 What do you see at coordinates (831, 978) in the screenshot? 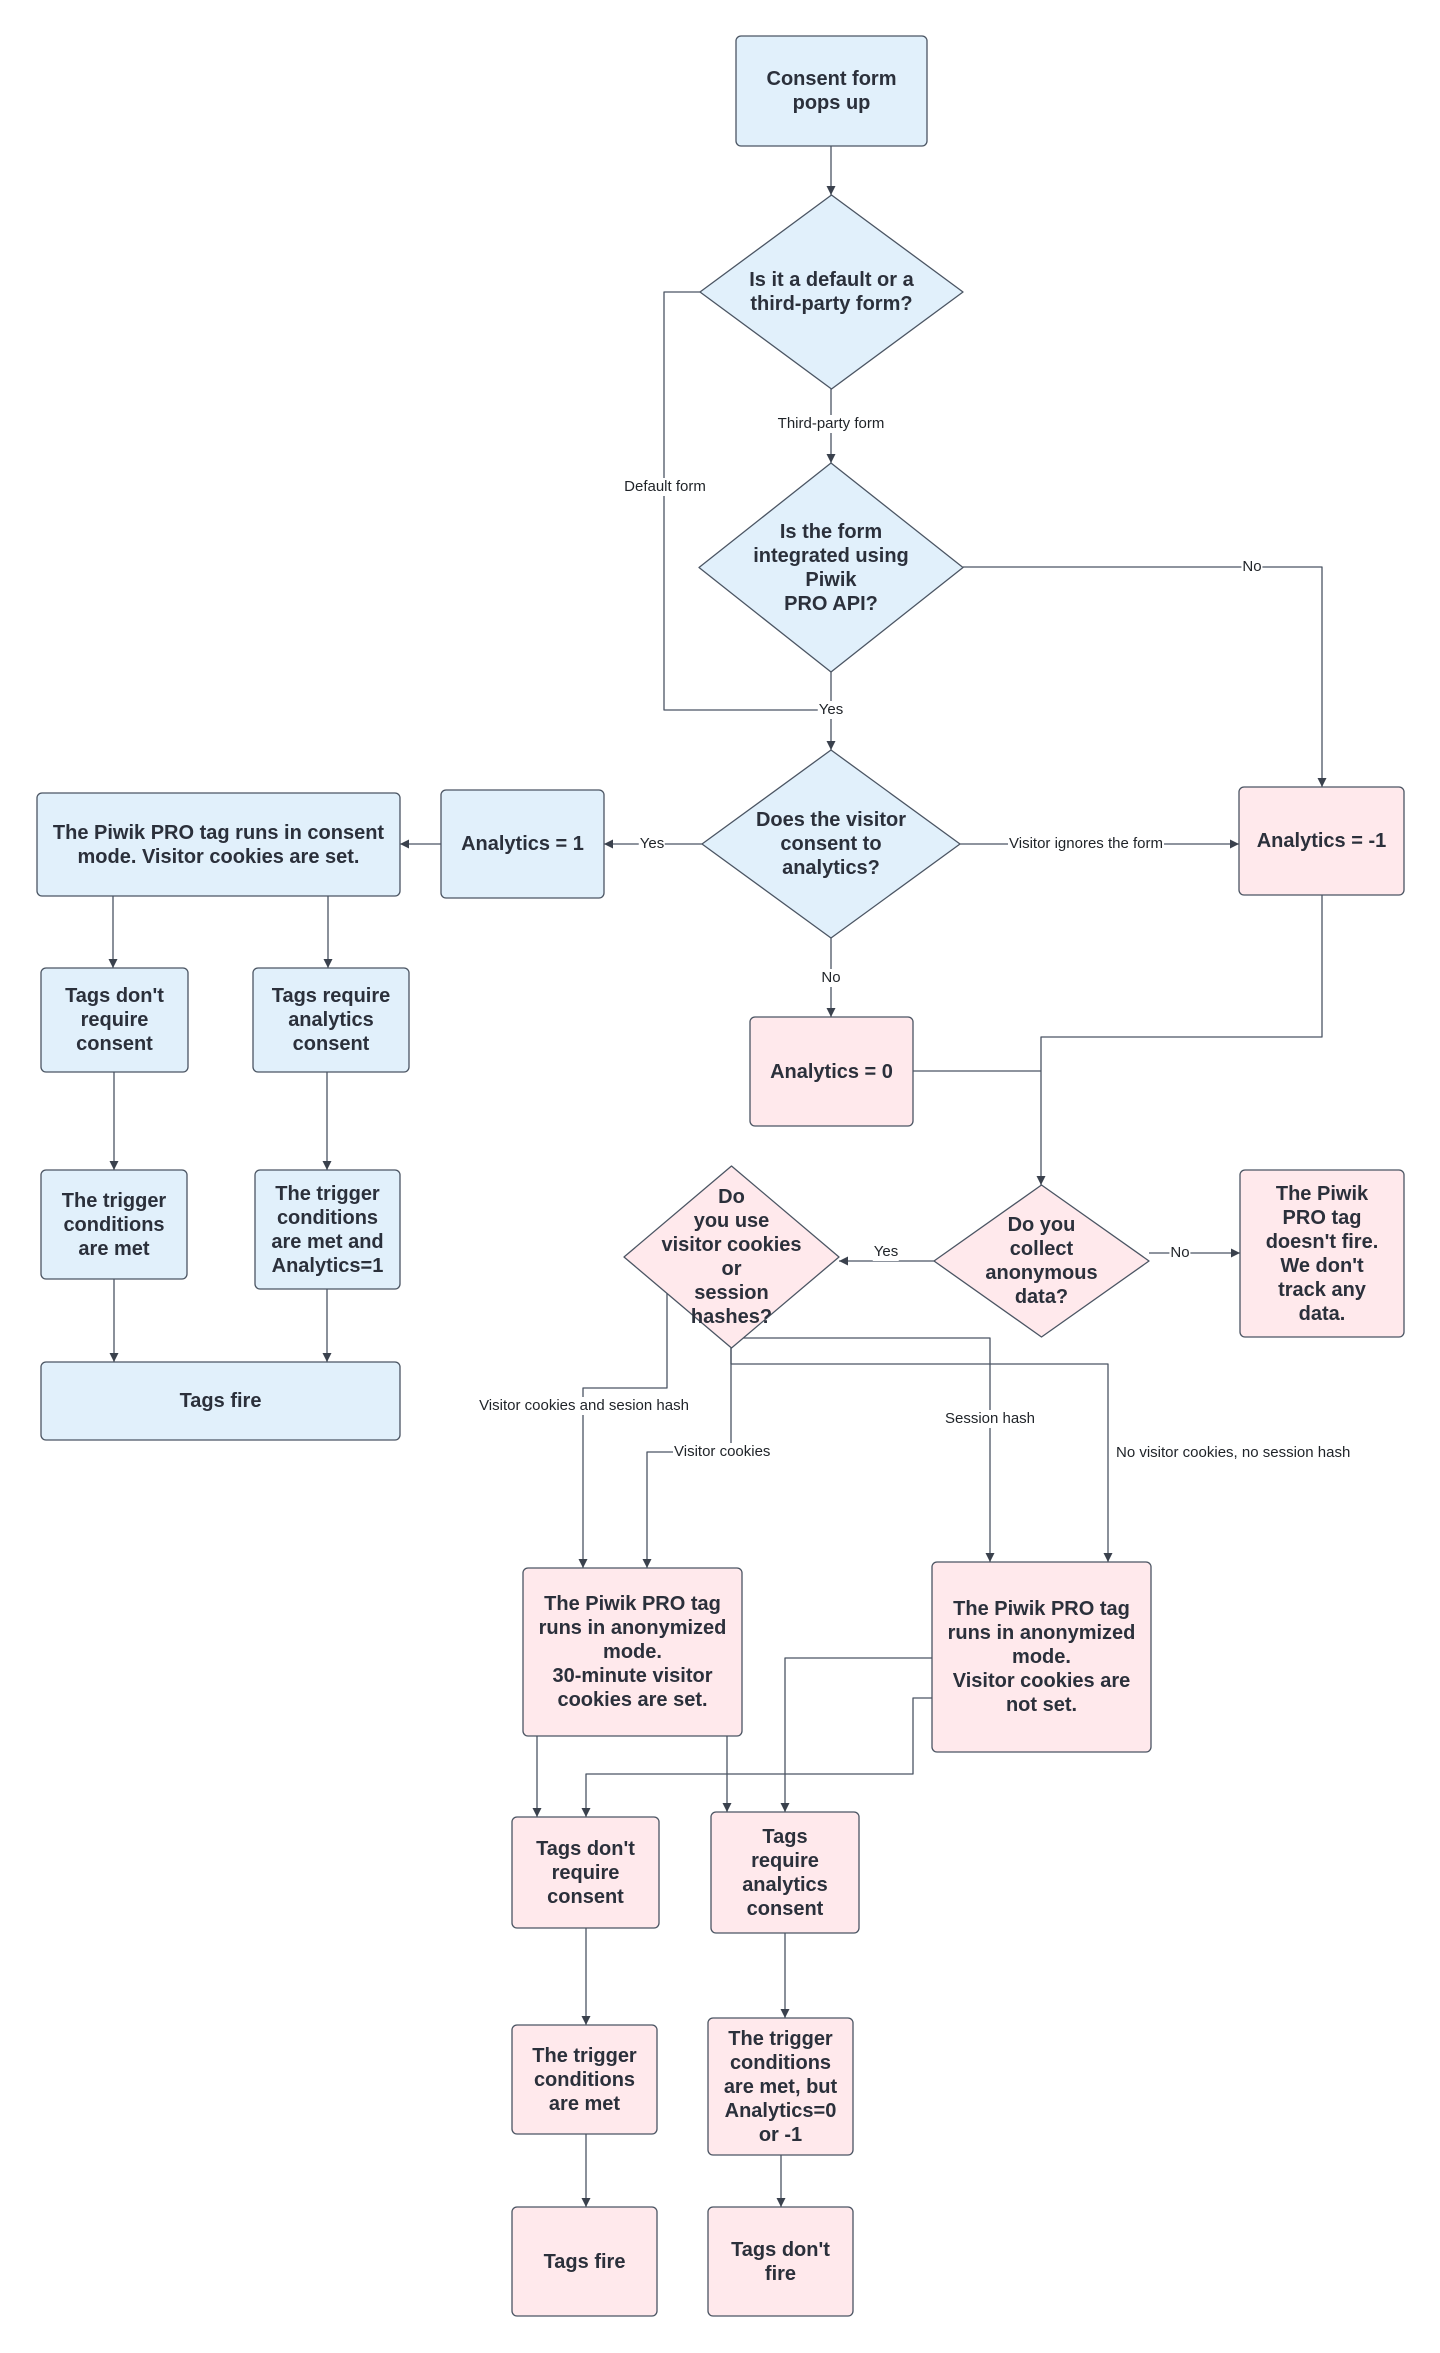
I see `edge-label-consent-no: No` at bounding box center [831, 978].